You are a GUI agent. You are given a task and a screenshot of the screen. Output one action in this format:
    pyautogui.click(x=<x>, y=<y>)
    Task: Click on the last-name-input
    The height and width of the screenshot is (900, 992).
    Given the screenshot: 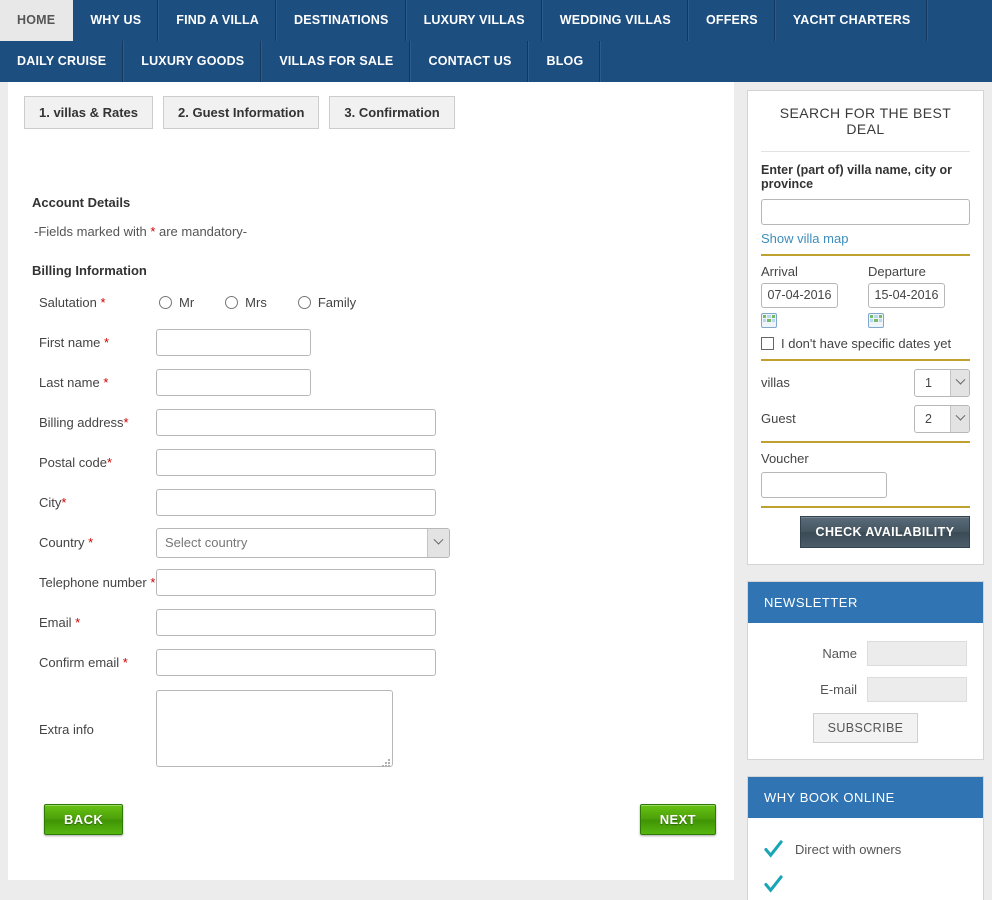 What is the action you would take?
    pyautogui.click(x=233, y=382)
    